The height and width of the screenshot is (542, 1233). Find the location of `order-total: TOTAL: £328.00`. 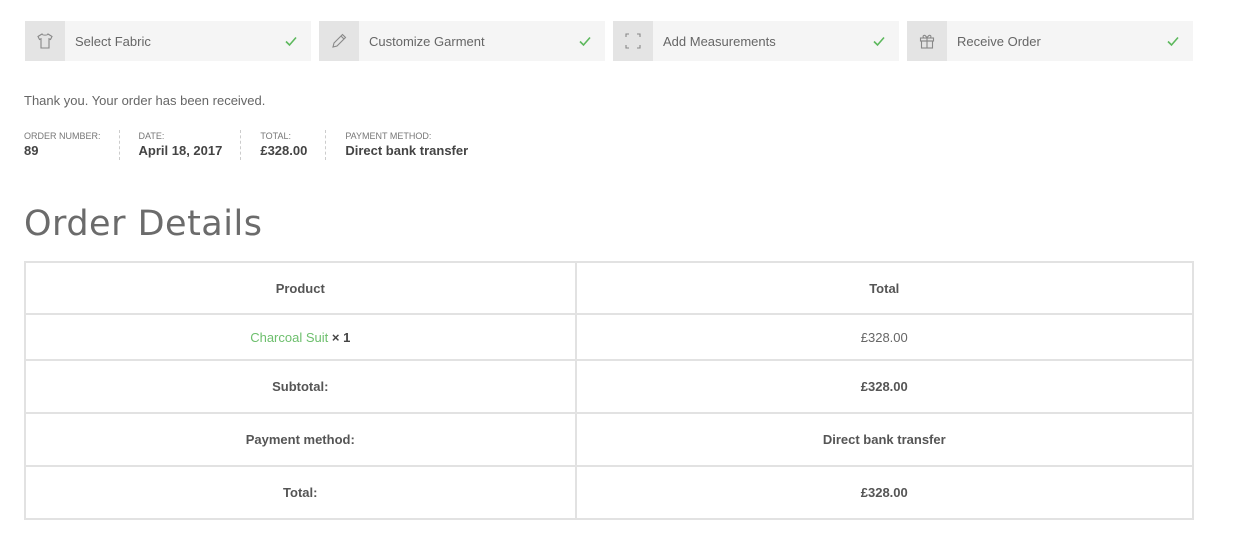

order-total: TOTAL: £328.00 is located at coordinates (293, 145).